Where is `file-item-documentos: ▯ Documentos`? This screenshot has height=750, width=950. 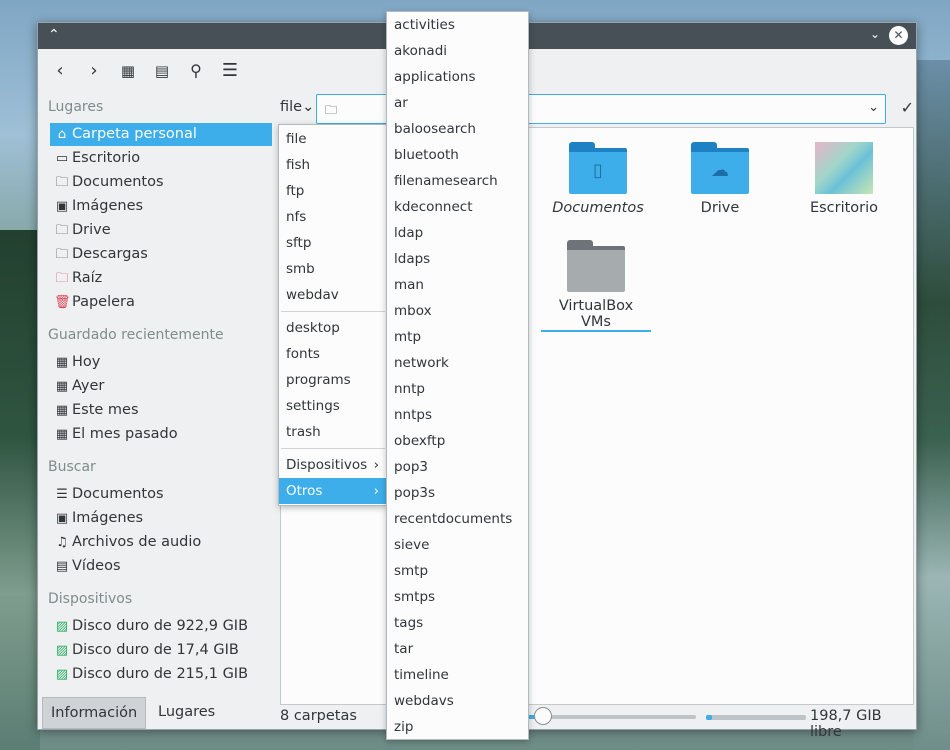 file-item-documentos: ▯ Documentos is located at coordinates (598, 179).